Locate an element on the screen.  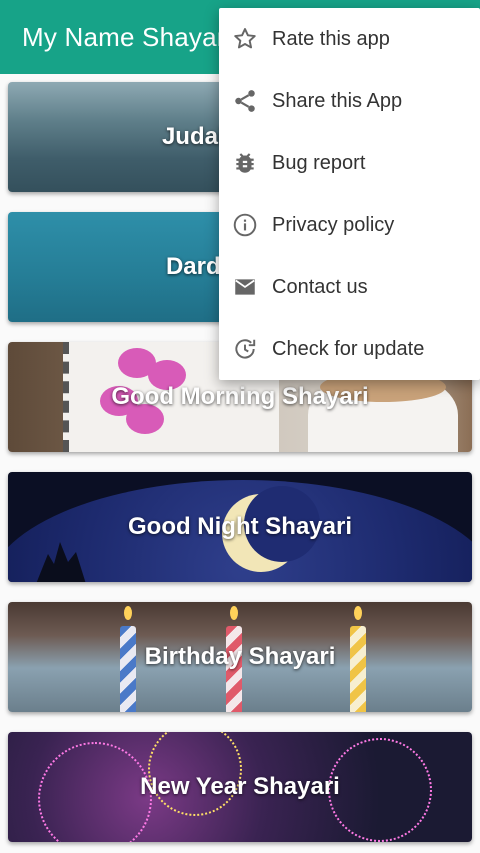
share-icon is located at coordinates (245, 101).